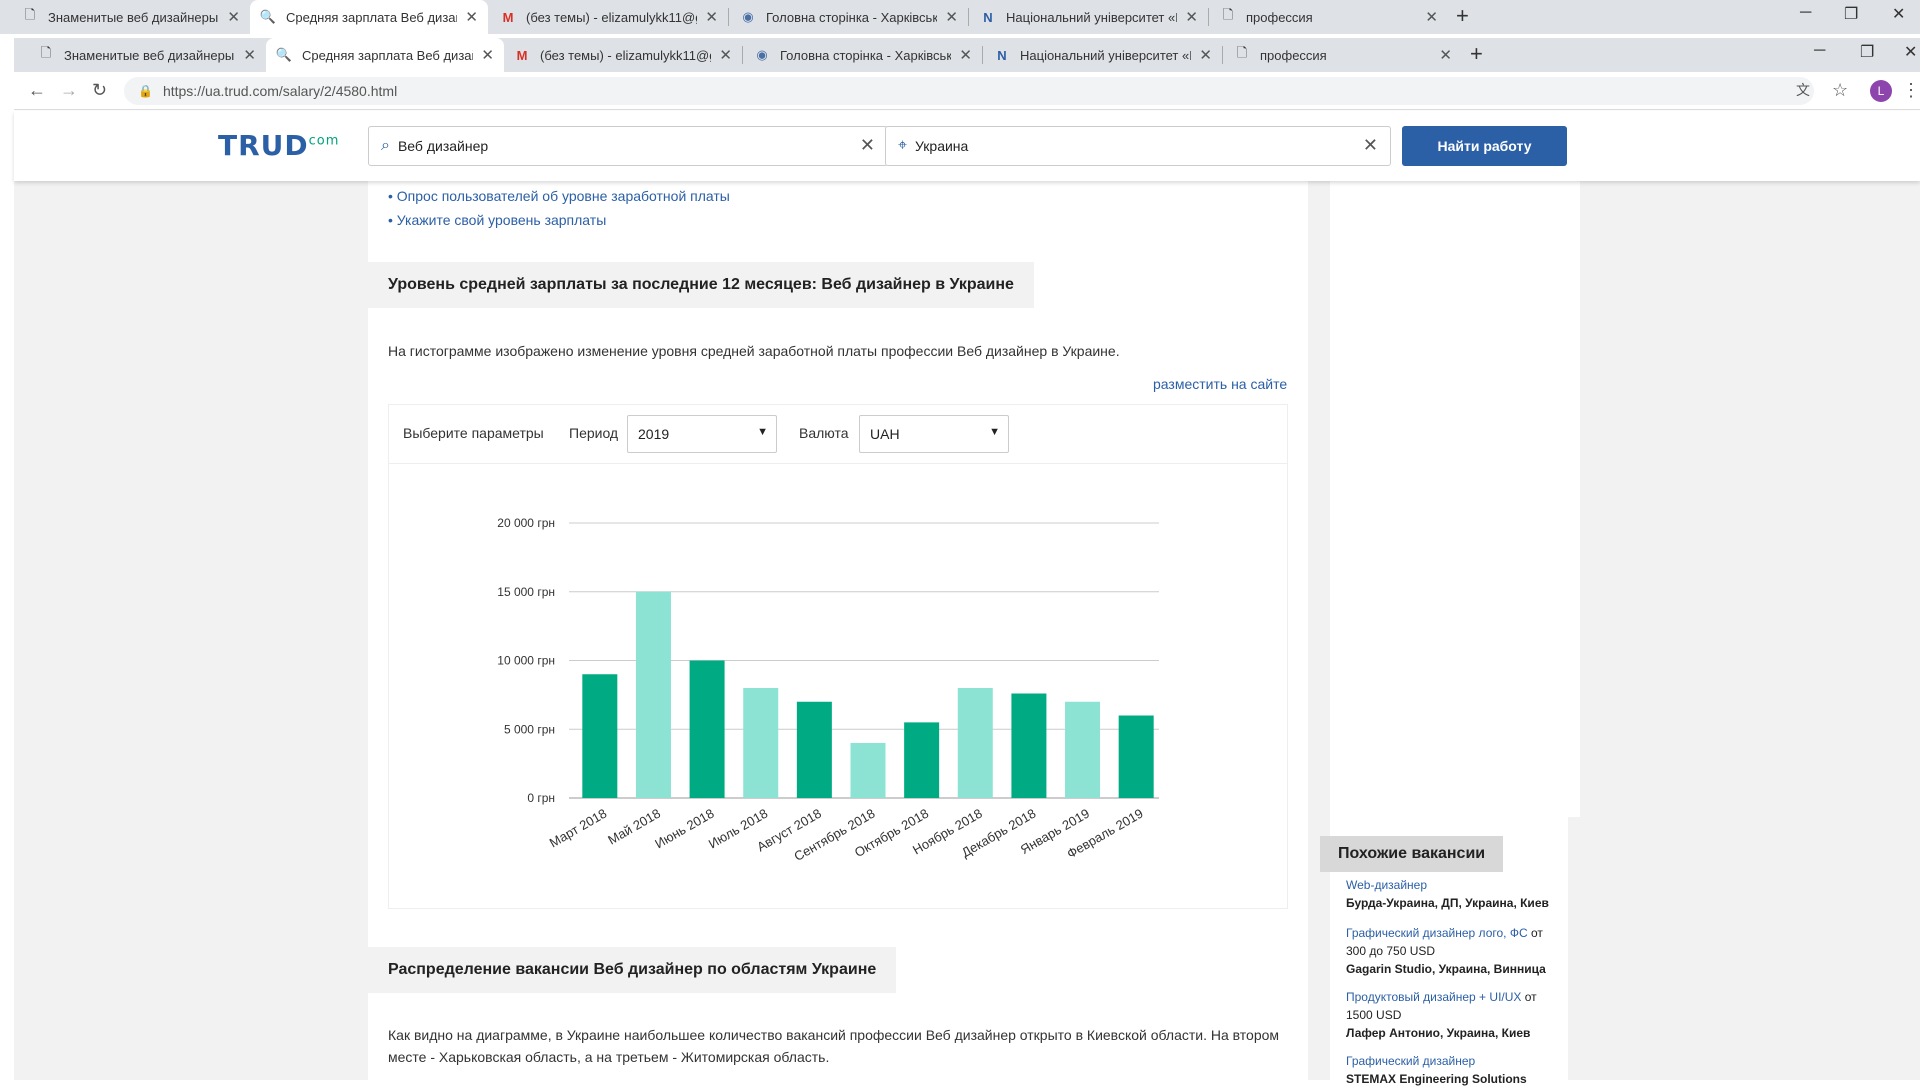  Describe the element at coordinates (1220, 384) in the screenshot. I see `embed-on-site-link: разместить на сайте` at that location.